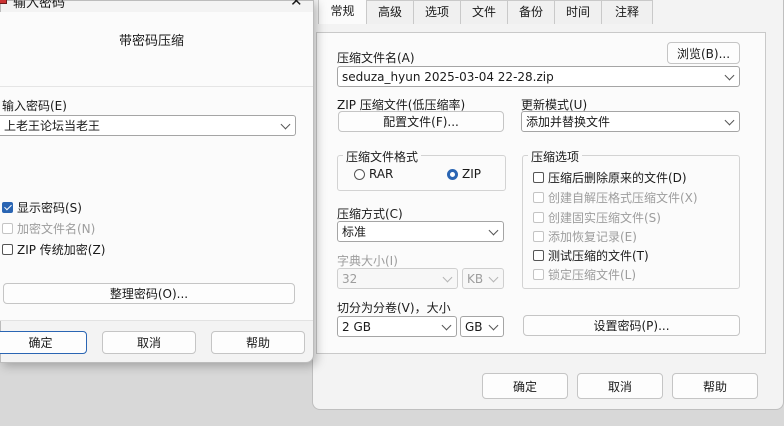 The height and width of the screenshot is (426, 784). Describe the element at coordinates (592, 275) in the screenshot. I see `option-label: 锁定压缩文件(L)` at that location.